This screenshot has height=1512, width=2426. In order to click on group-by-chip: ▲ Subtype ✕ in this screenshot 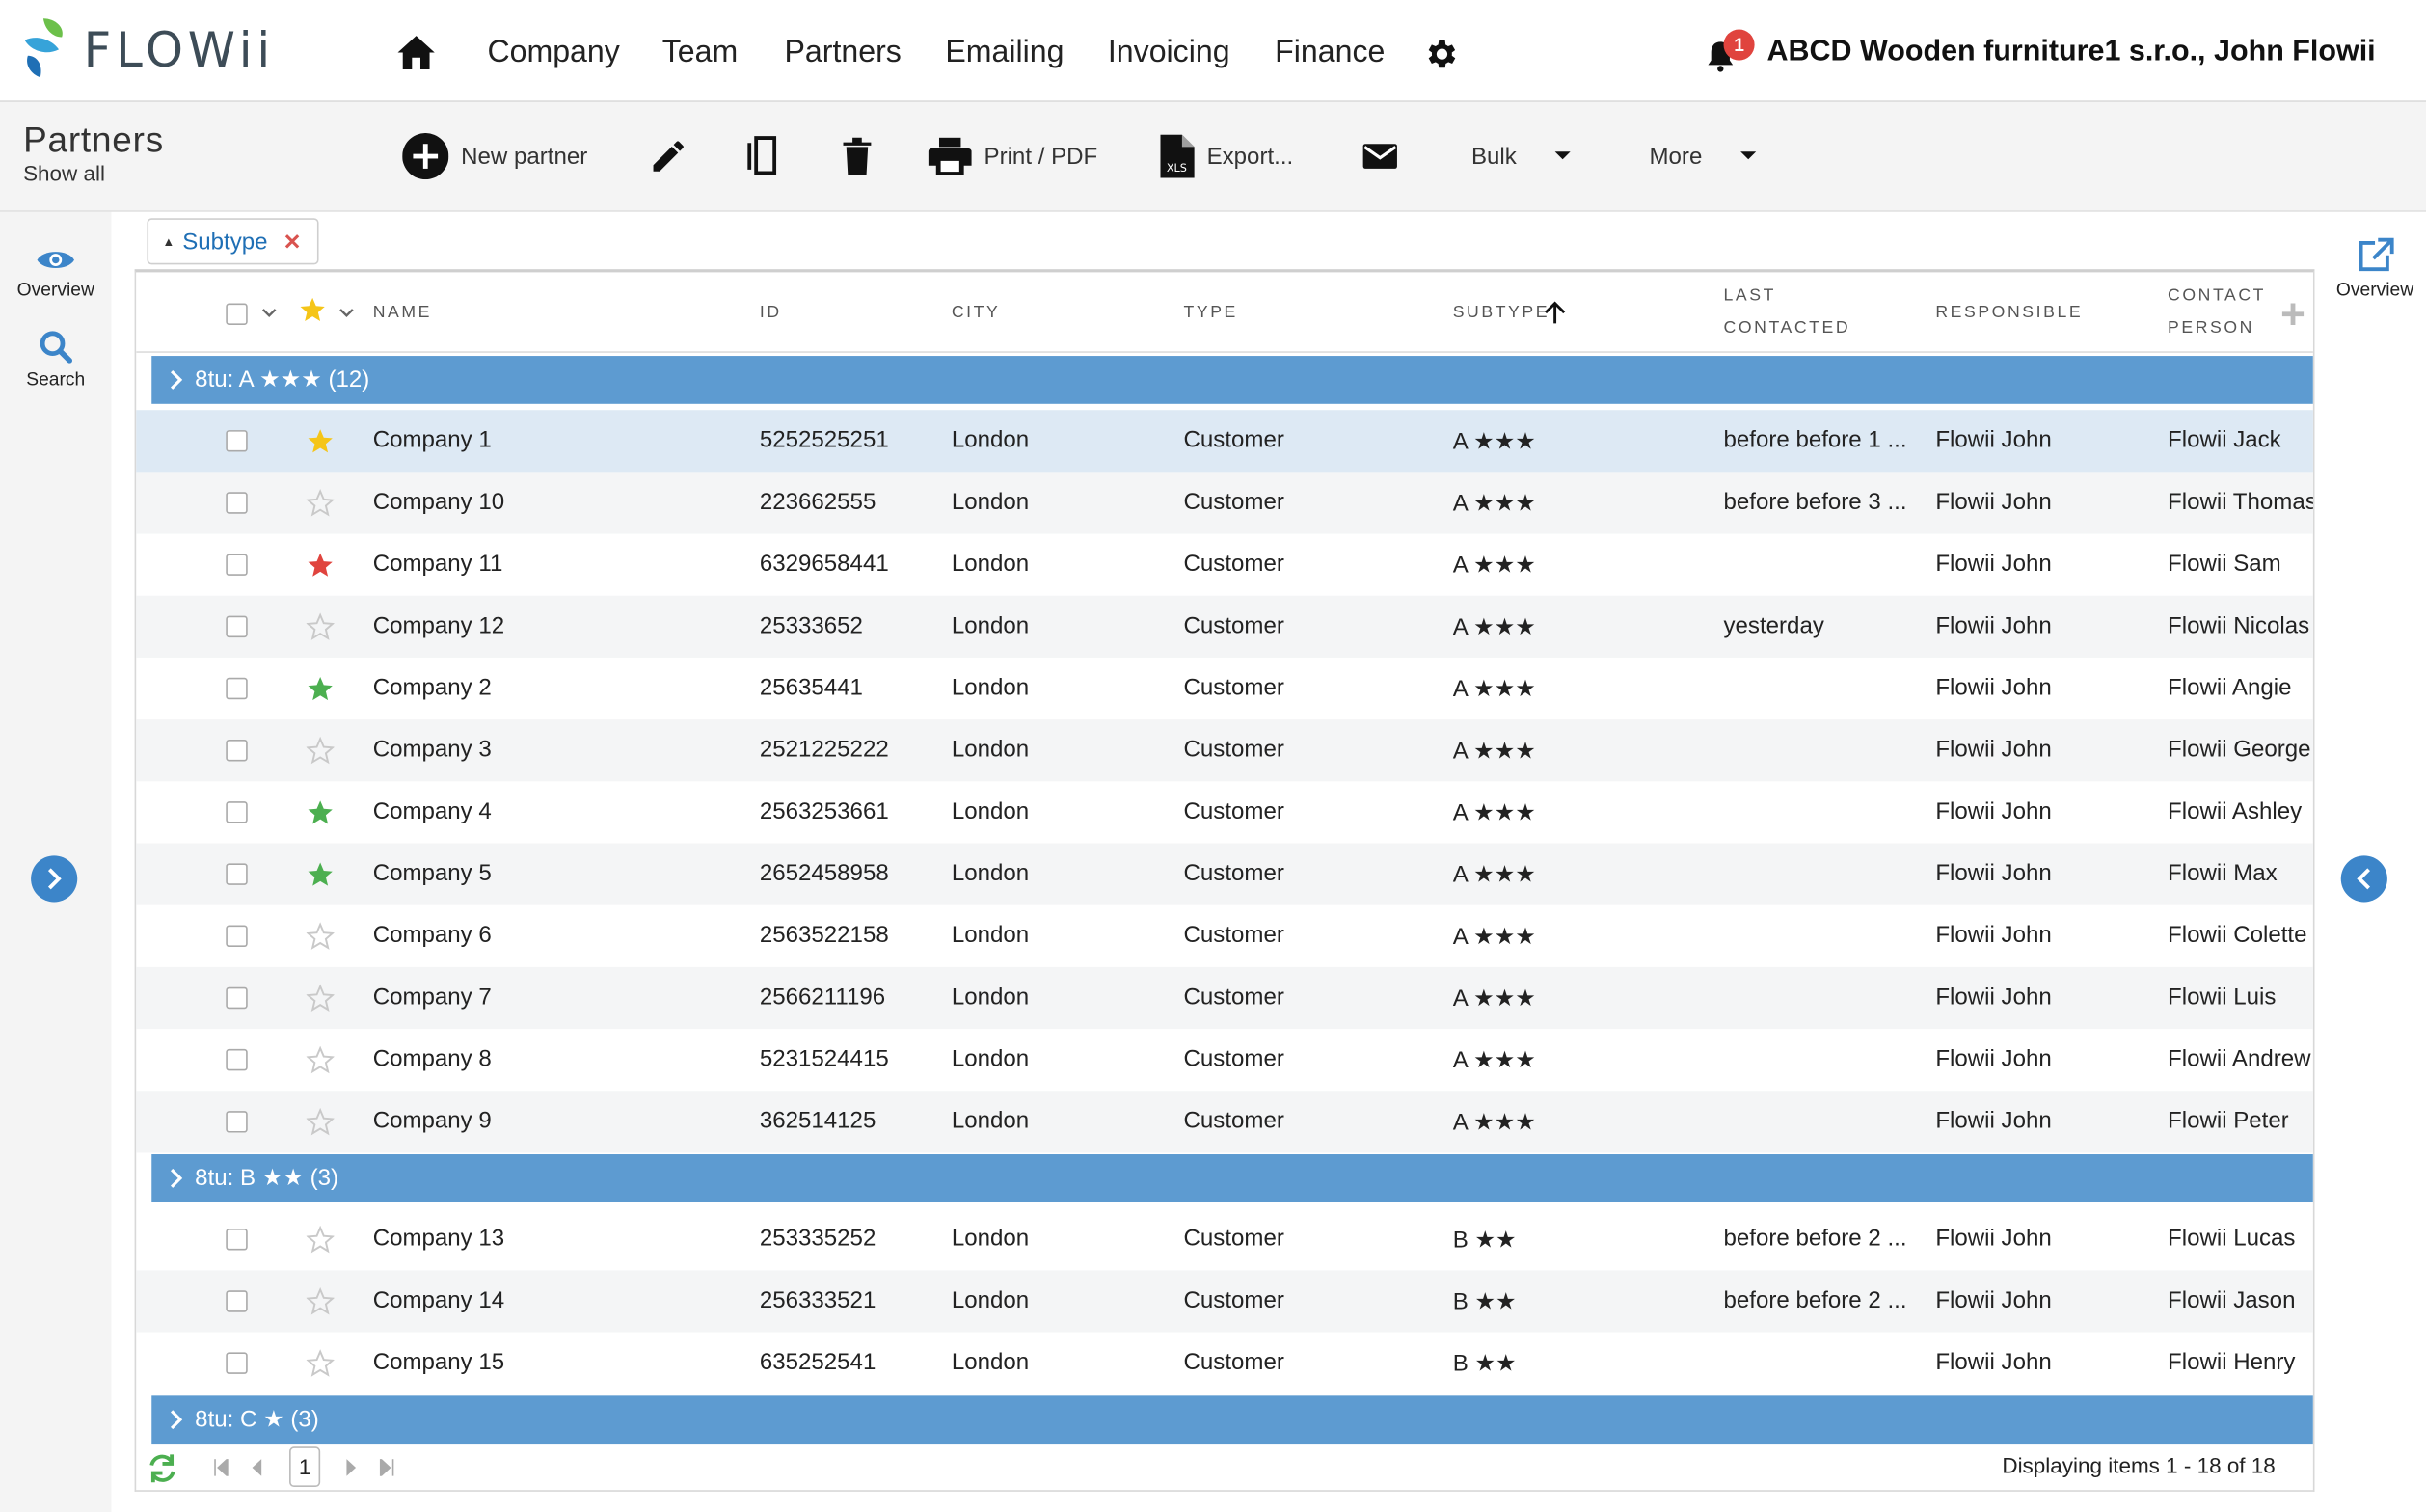, I will do `click(233, 241)`.